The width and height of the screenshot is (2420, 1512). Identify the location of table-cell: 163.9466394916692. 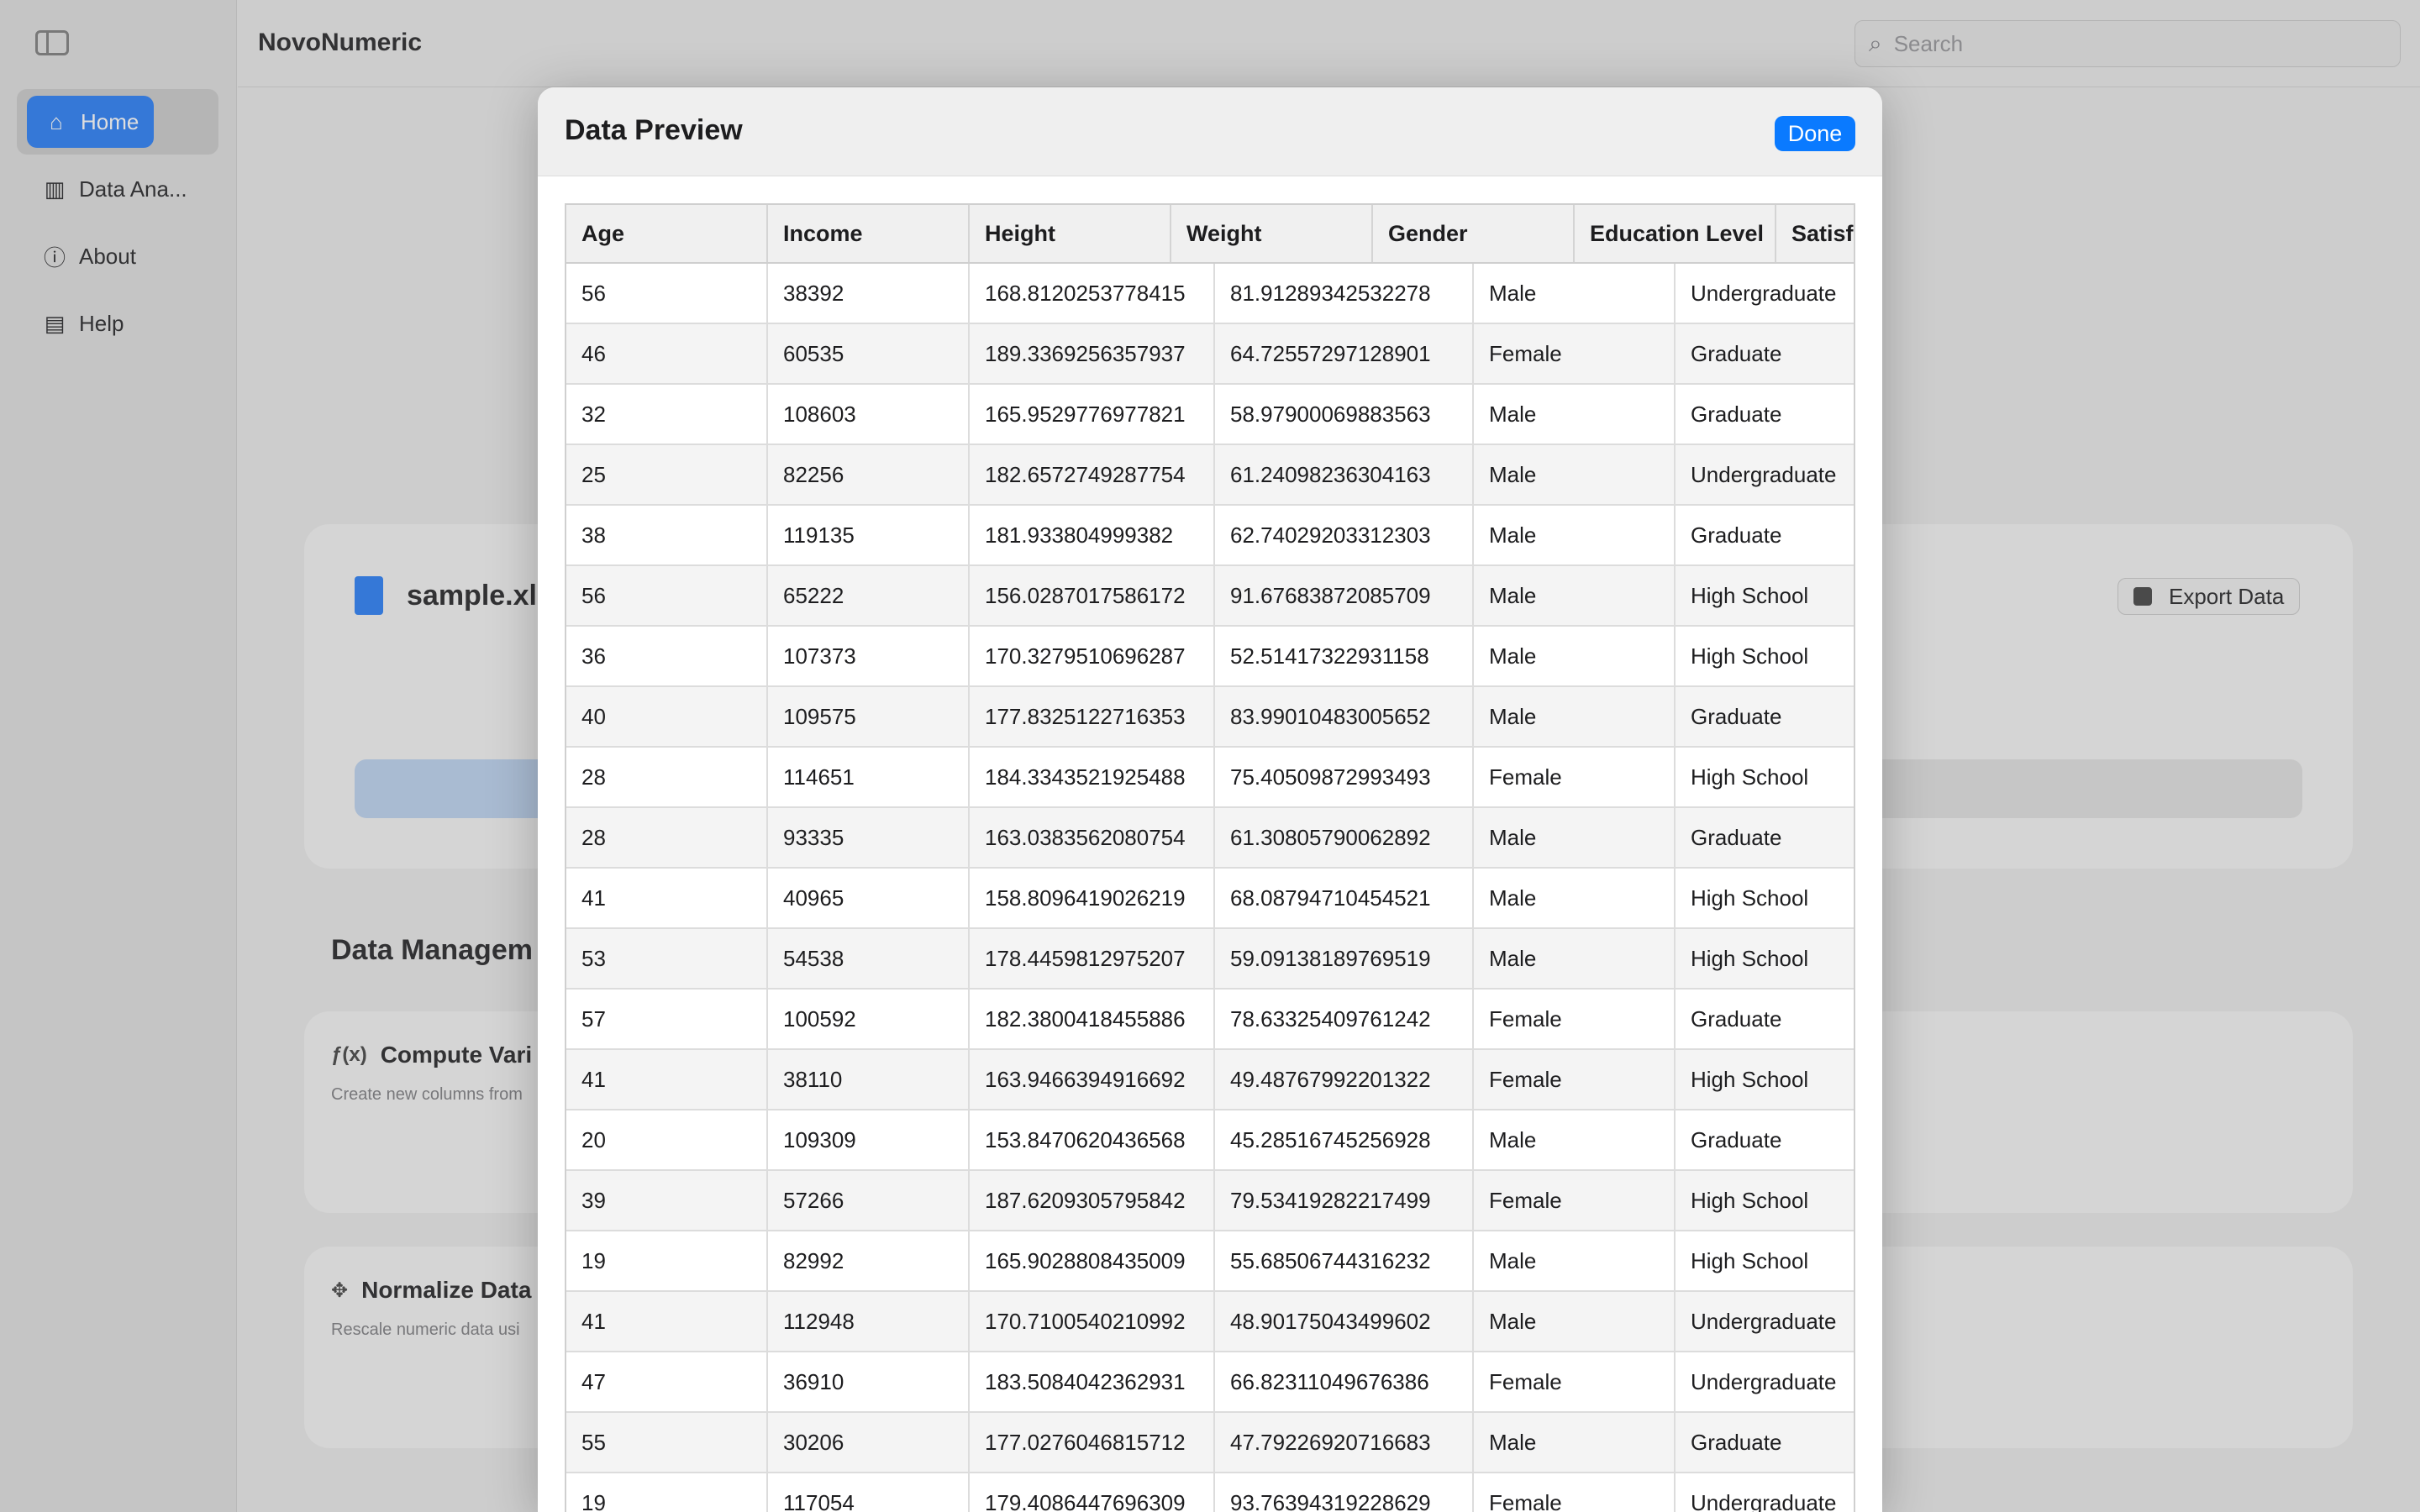
(1092, 1079).